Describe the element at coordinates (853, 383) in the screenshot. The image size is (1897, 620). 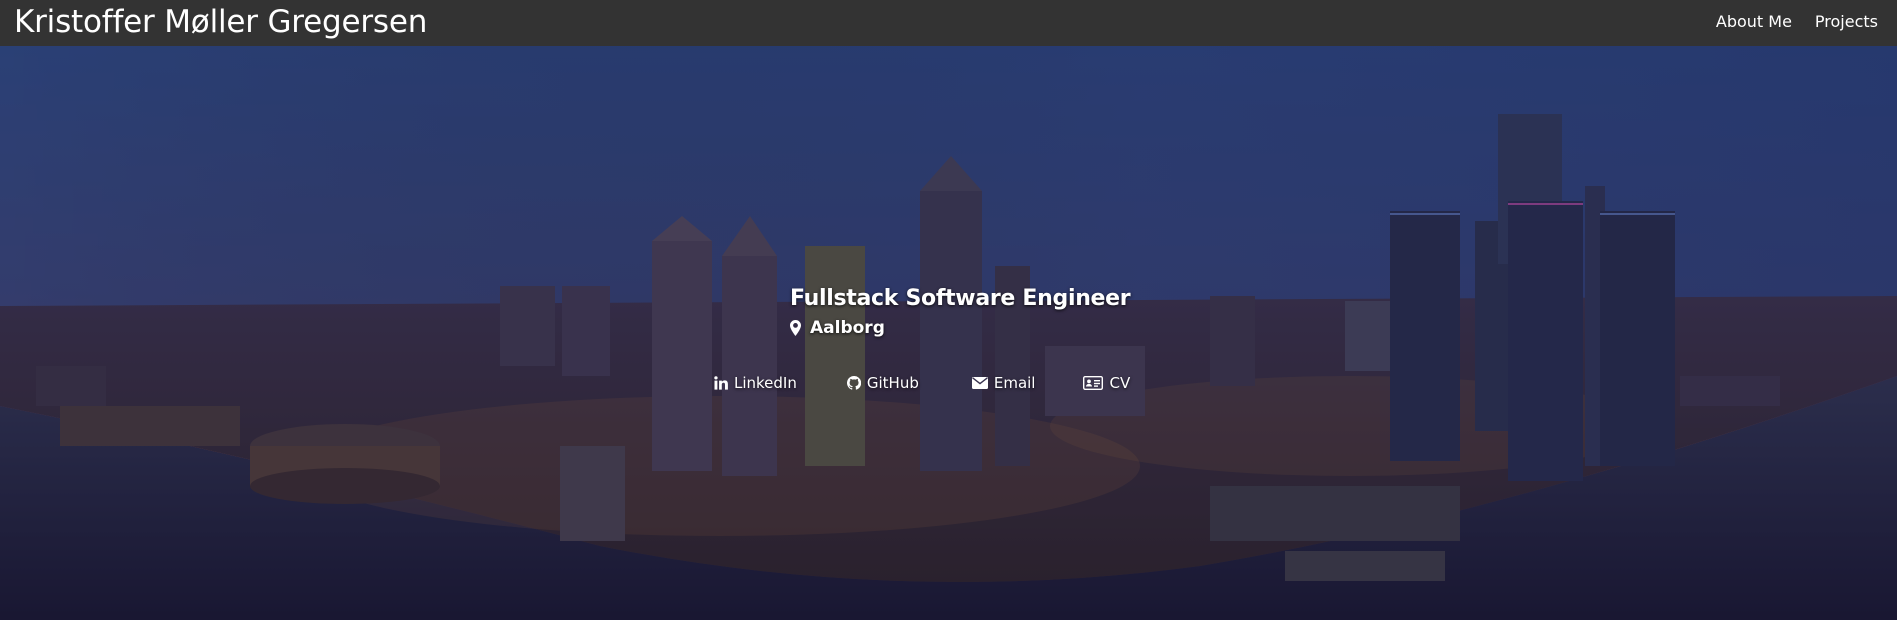
I see `github-icon` at that location.